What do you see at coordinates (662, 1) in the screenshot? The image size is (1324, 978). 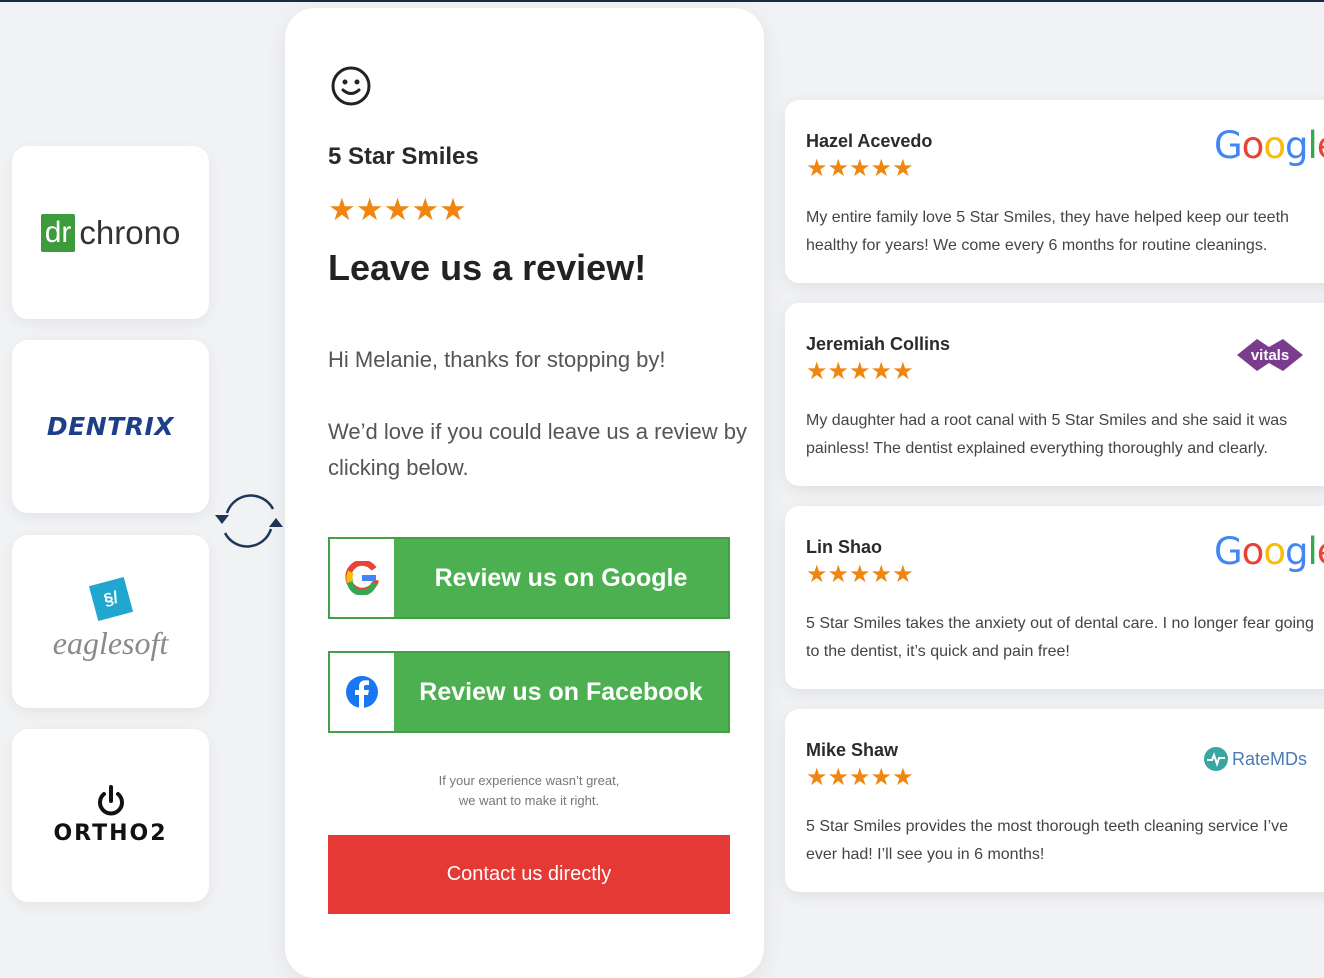 I see `top-border` at bounding box center [662, 1].